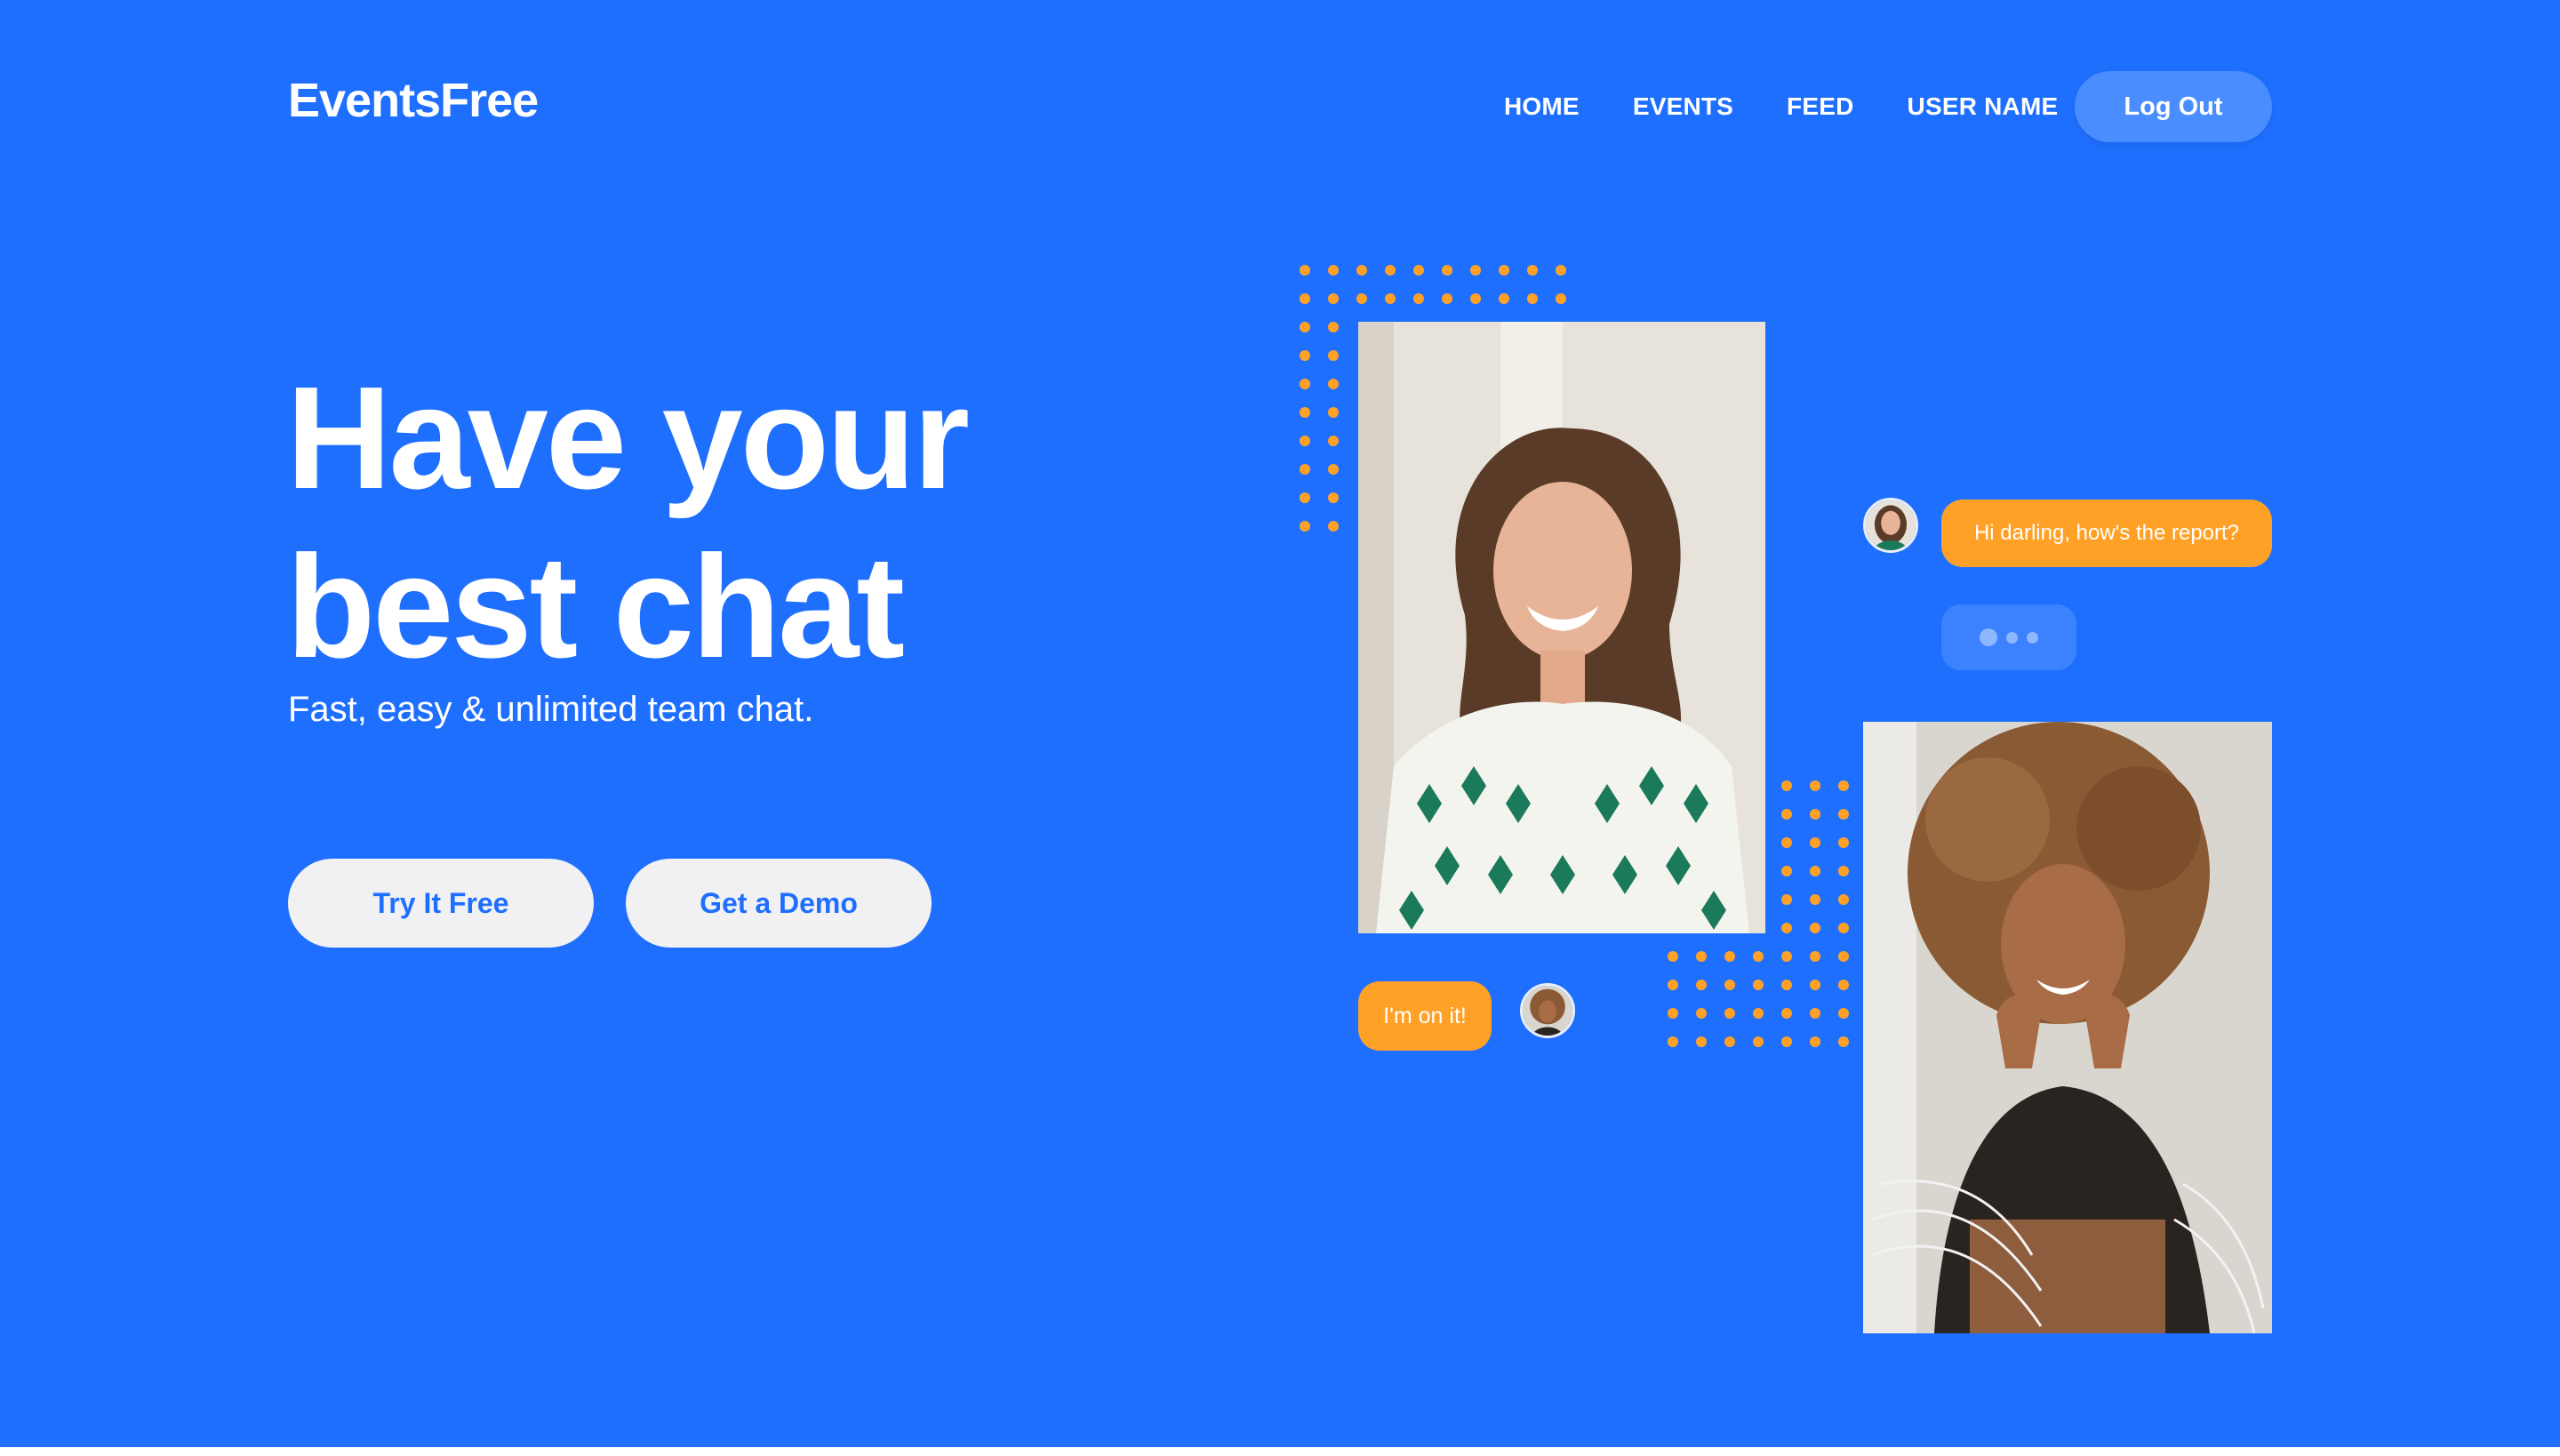 This screenshot has height=1456, width=2560. Describe the element at coordinates (441, 903) in the screenshot. I see `try-it-free-button: Try It Free` at that location.